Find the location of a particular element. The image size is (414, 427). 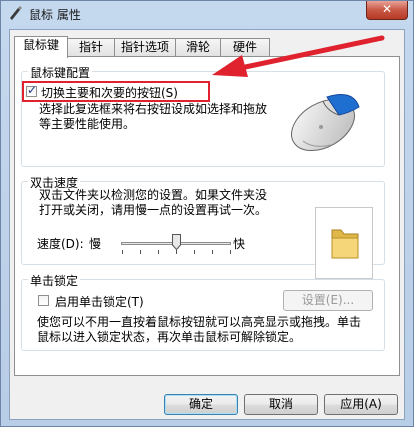

ok-button: 确定 is located at coordinates (201, 404).